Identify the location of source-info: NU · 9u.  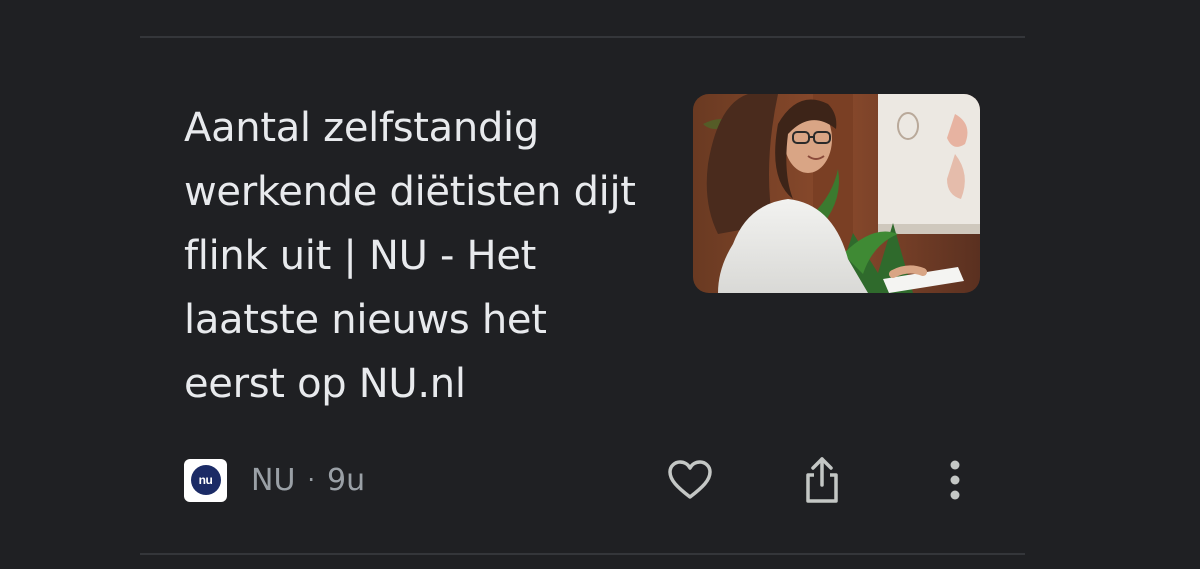
(308, 480).